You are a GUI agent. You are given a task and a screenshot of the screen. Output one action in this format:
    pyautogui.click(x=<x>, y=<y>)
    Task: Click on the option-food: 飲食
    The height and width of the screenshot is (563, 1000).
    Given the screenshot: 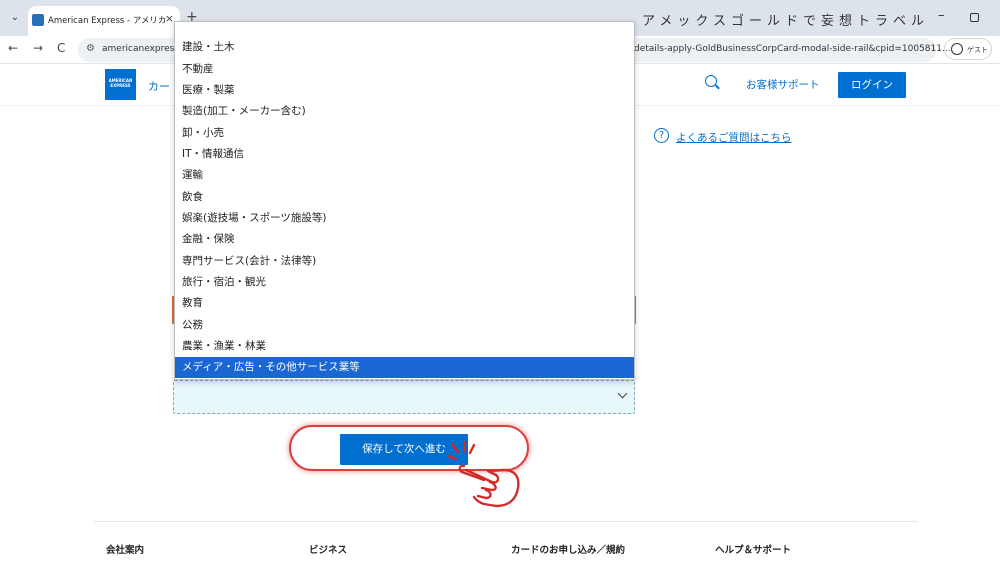 What is the action you would take?
    pyautogui.click(x=404, y=197)
    